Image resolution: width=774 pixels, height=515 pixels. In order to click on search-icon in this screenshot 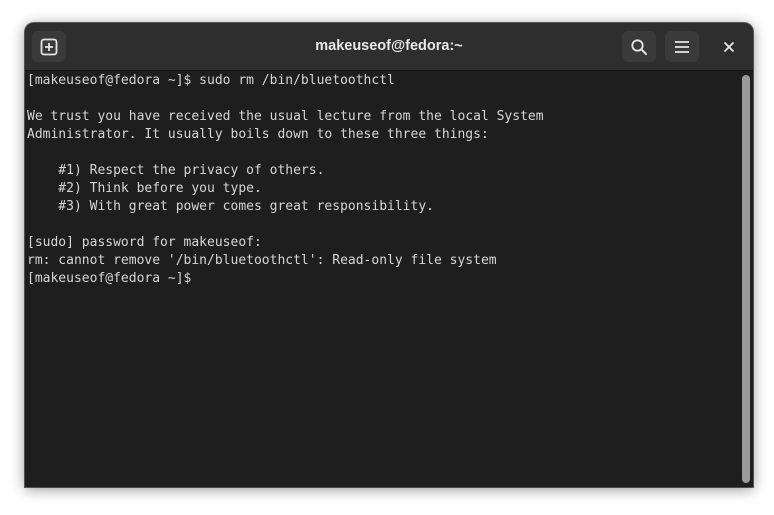, I will do `click(639, 46)`.